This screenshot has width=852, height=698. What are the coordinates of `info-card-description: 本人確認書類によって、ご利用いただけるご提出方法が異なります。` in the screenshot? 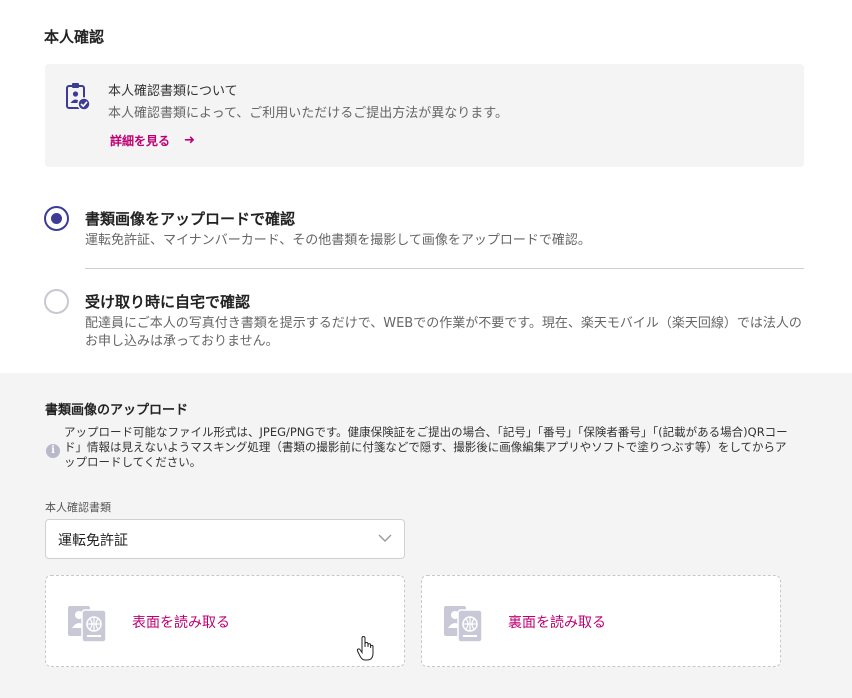 It's located at (308, 113).